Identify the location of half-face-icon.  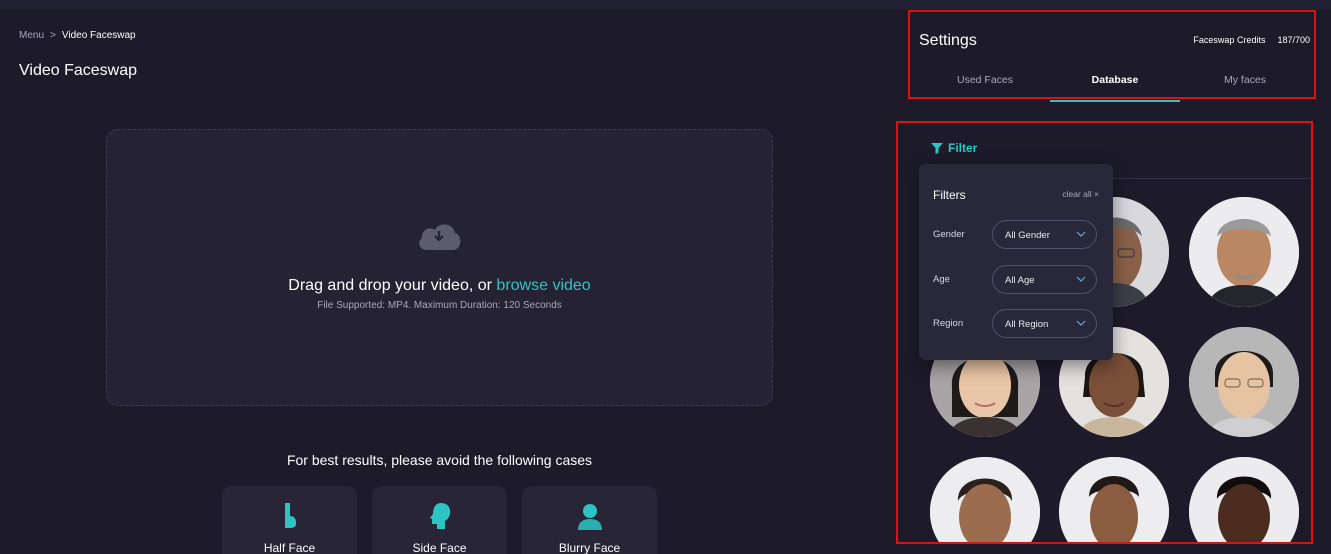
(290, 515).